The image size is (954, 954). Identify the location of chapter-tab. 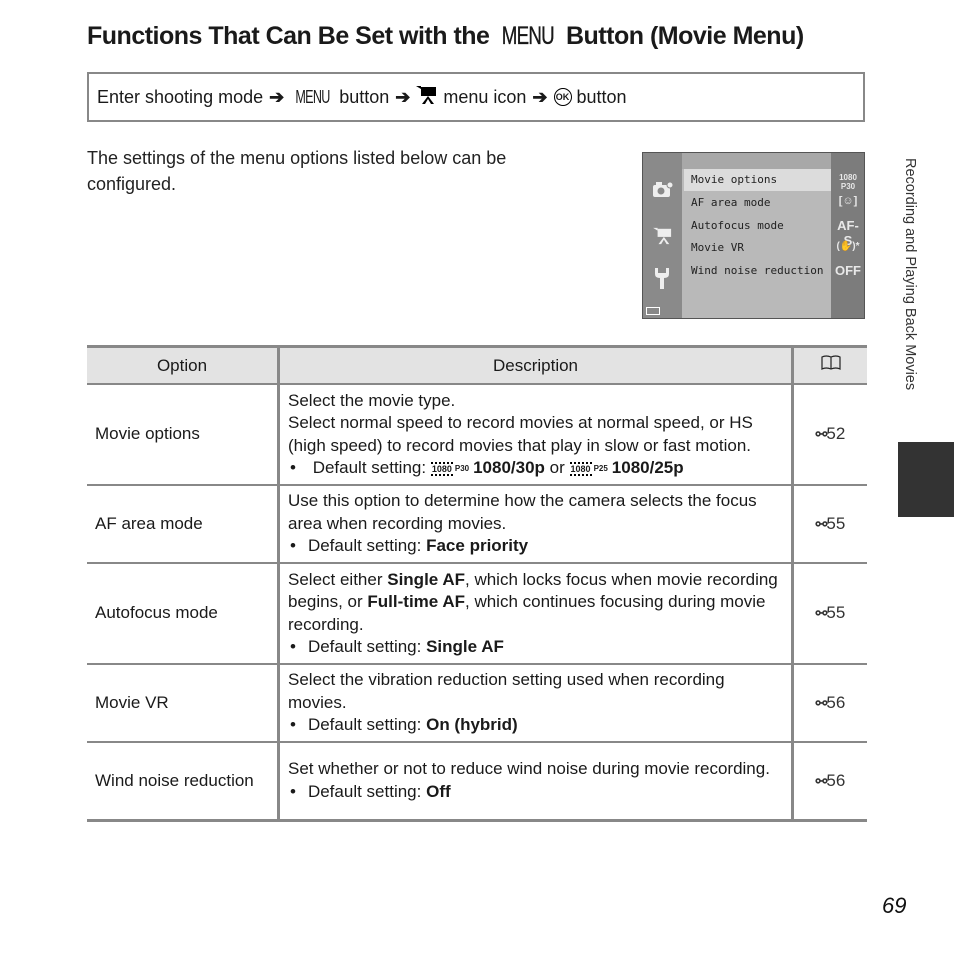
(926, 479).